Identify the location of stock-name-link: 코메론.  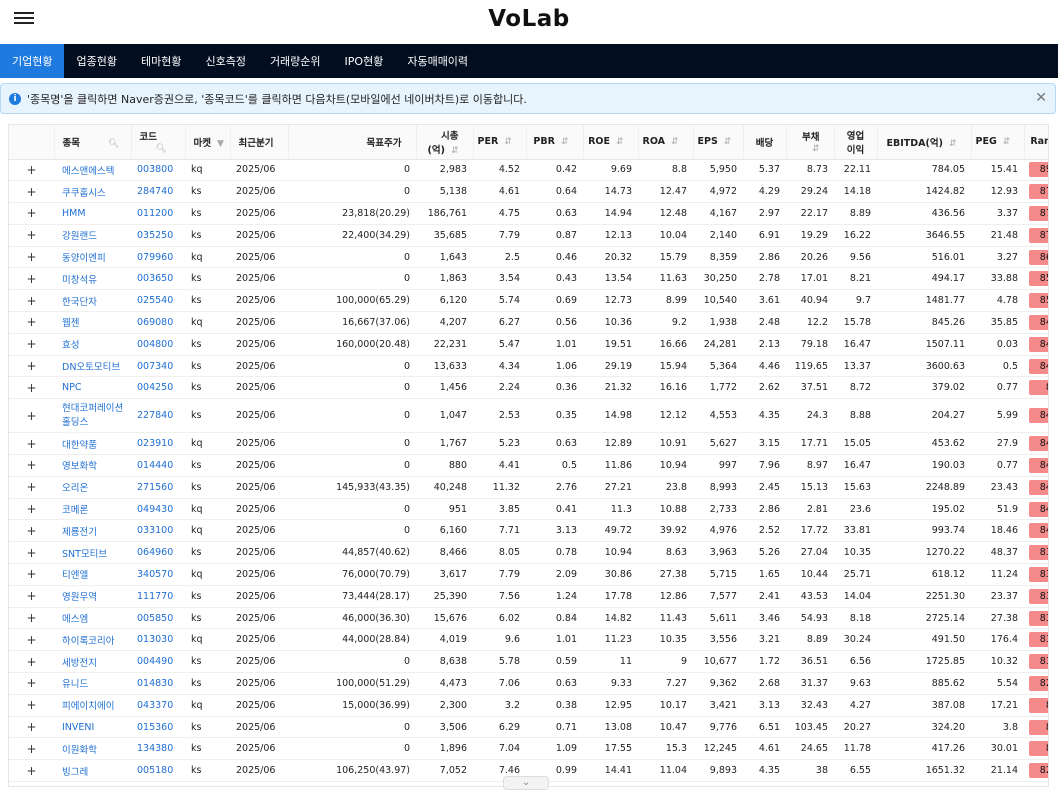
(92, 509).